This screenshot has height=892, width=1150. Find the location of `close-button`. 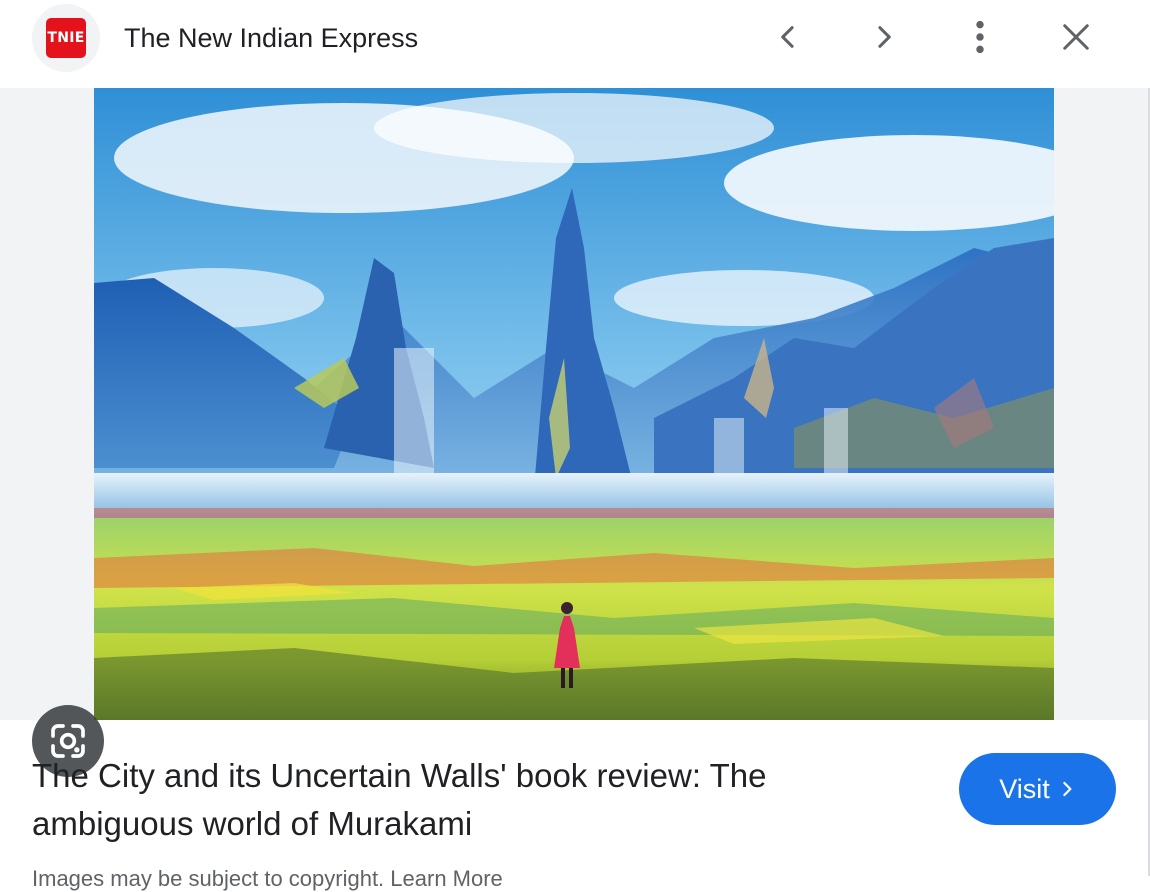

close-button is located at coordinates (1076, 37).